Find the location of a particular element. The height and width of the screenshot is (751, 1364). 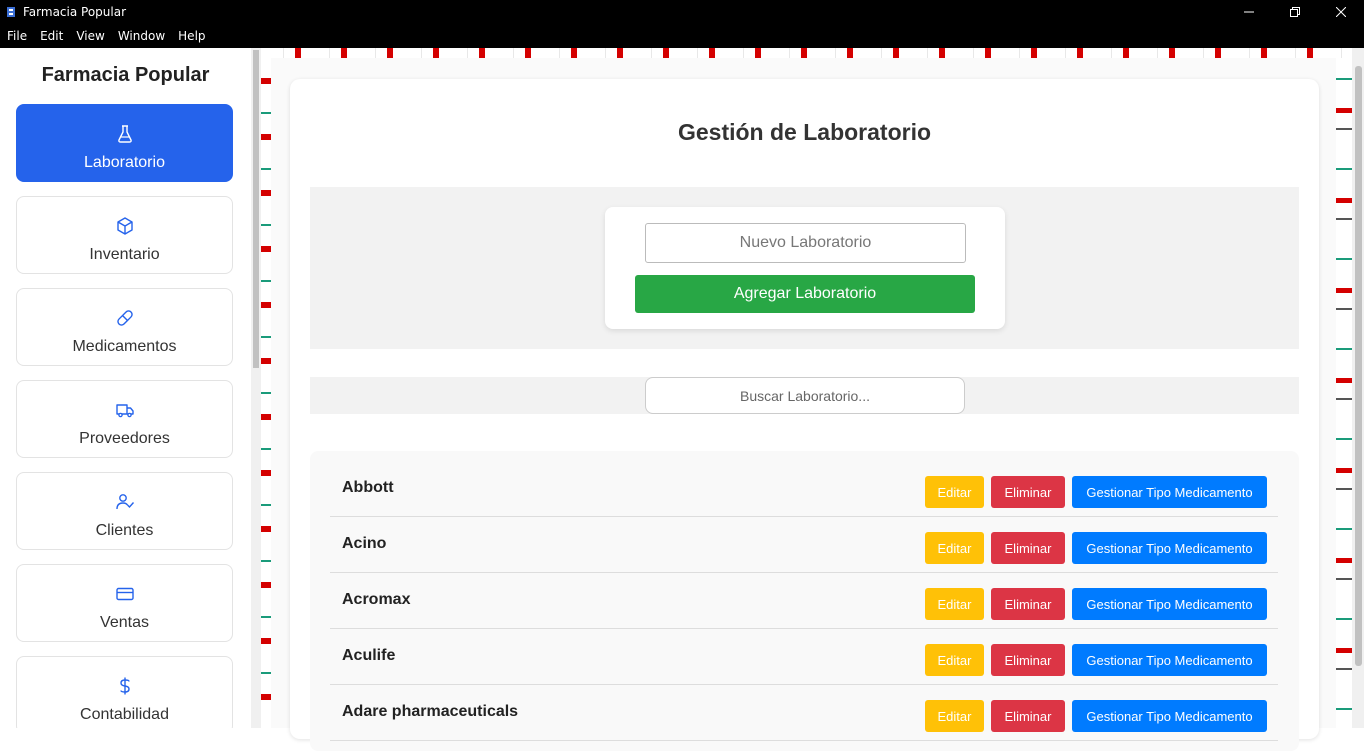

sidebar-item-label: Clientes is located at coordinates (124, 530).